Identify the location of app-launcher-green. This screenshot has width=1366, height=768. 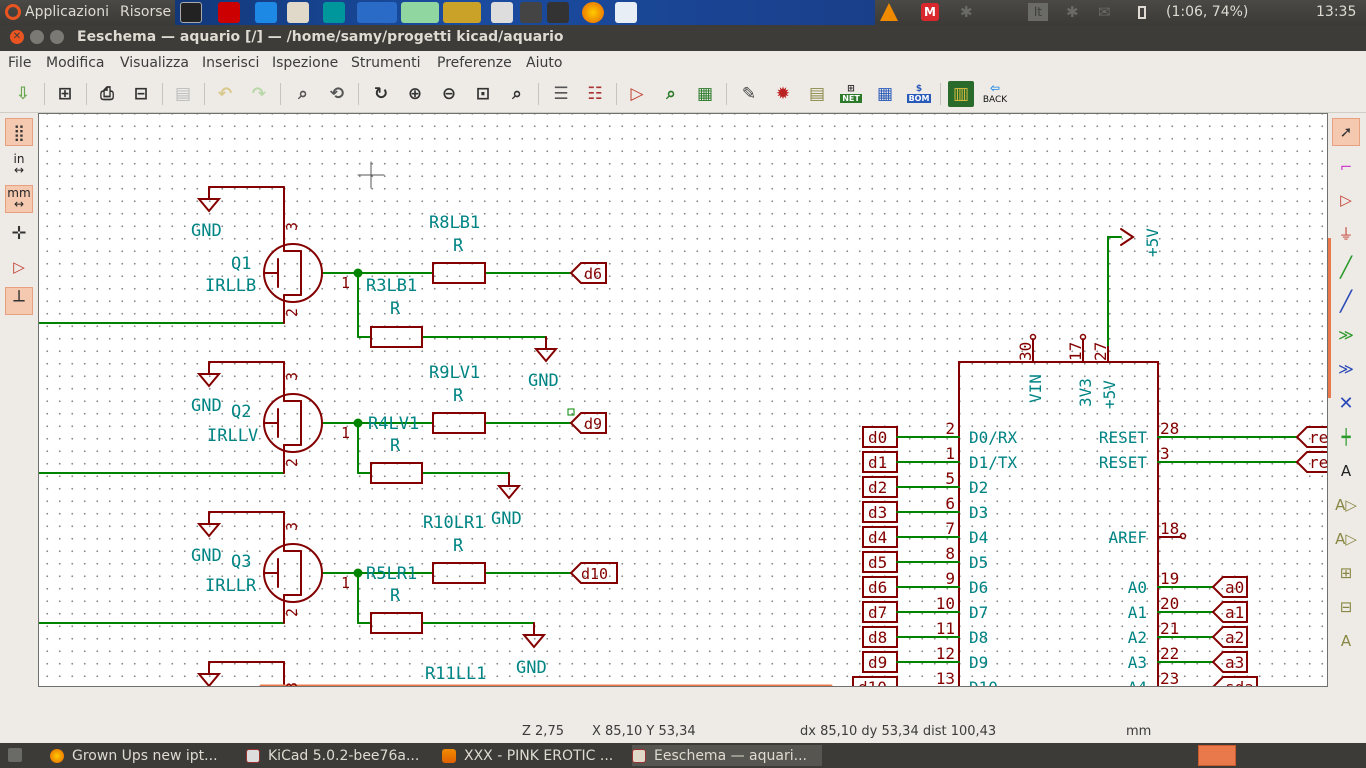
(420, 12).